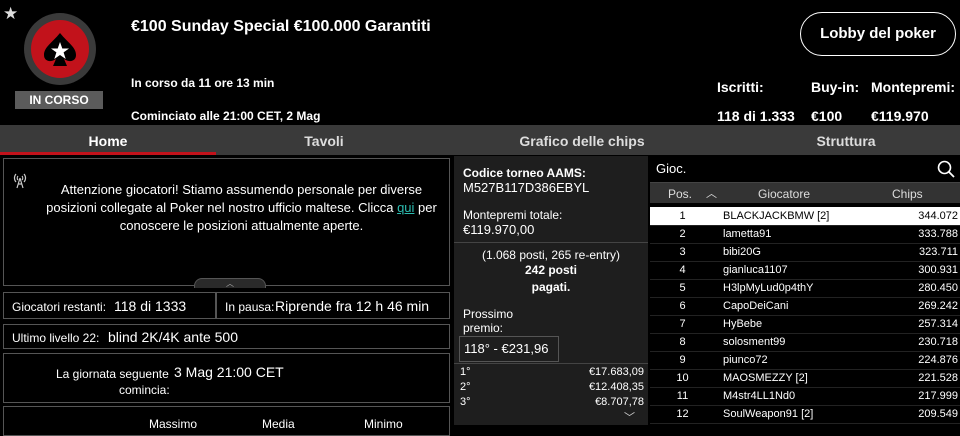 The height and width of the screenshot is (436, 960). What do you see at coordinates (616, 387) in the screenshot?
I see `payout-amount-2: €12.408,35` at bounding box center [616, 387].